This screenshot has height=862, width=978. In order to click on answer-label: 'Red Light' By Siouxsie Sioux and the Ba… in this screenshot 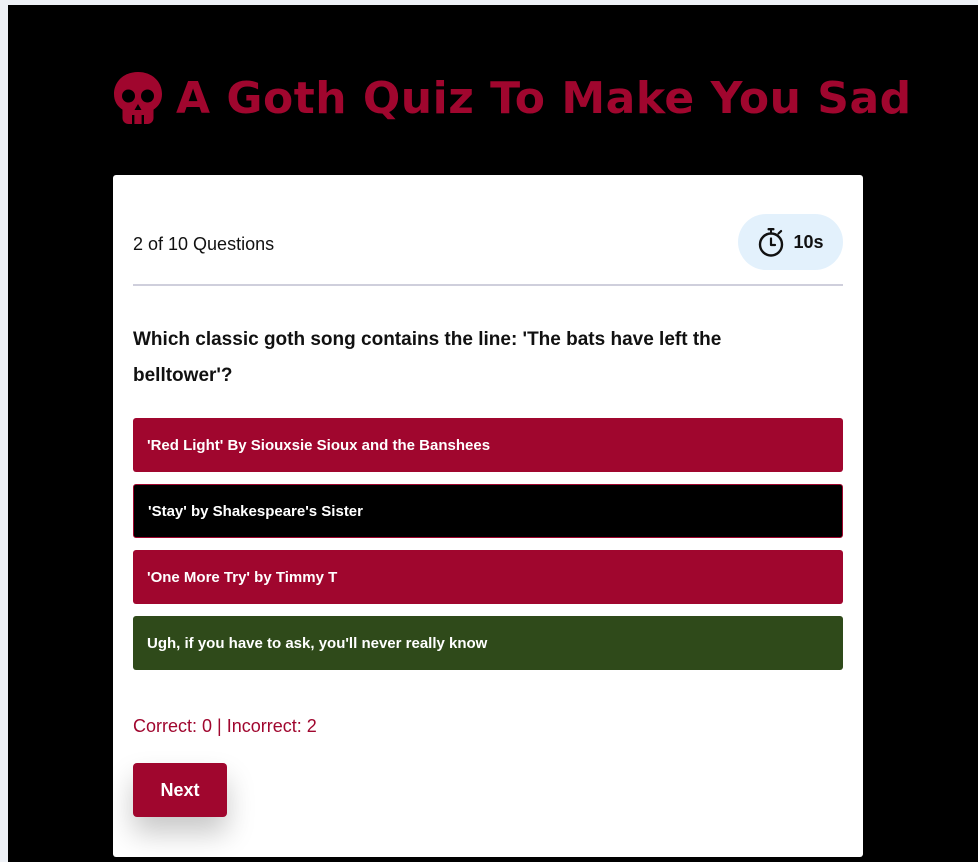, I will do `click(319, 445)`.